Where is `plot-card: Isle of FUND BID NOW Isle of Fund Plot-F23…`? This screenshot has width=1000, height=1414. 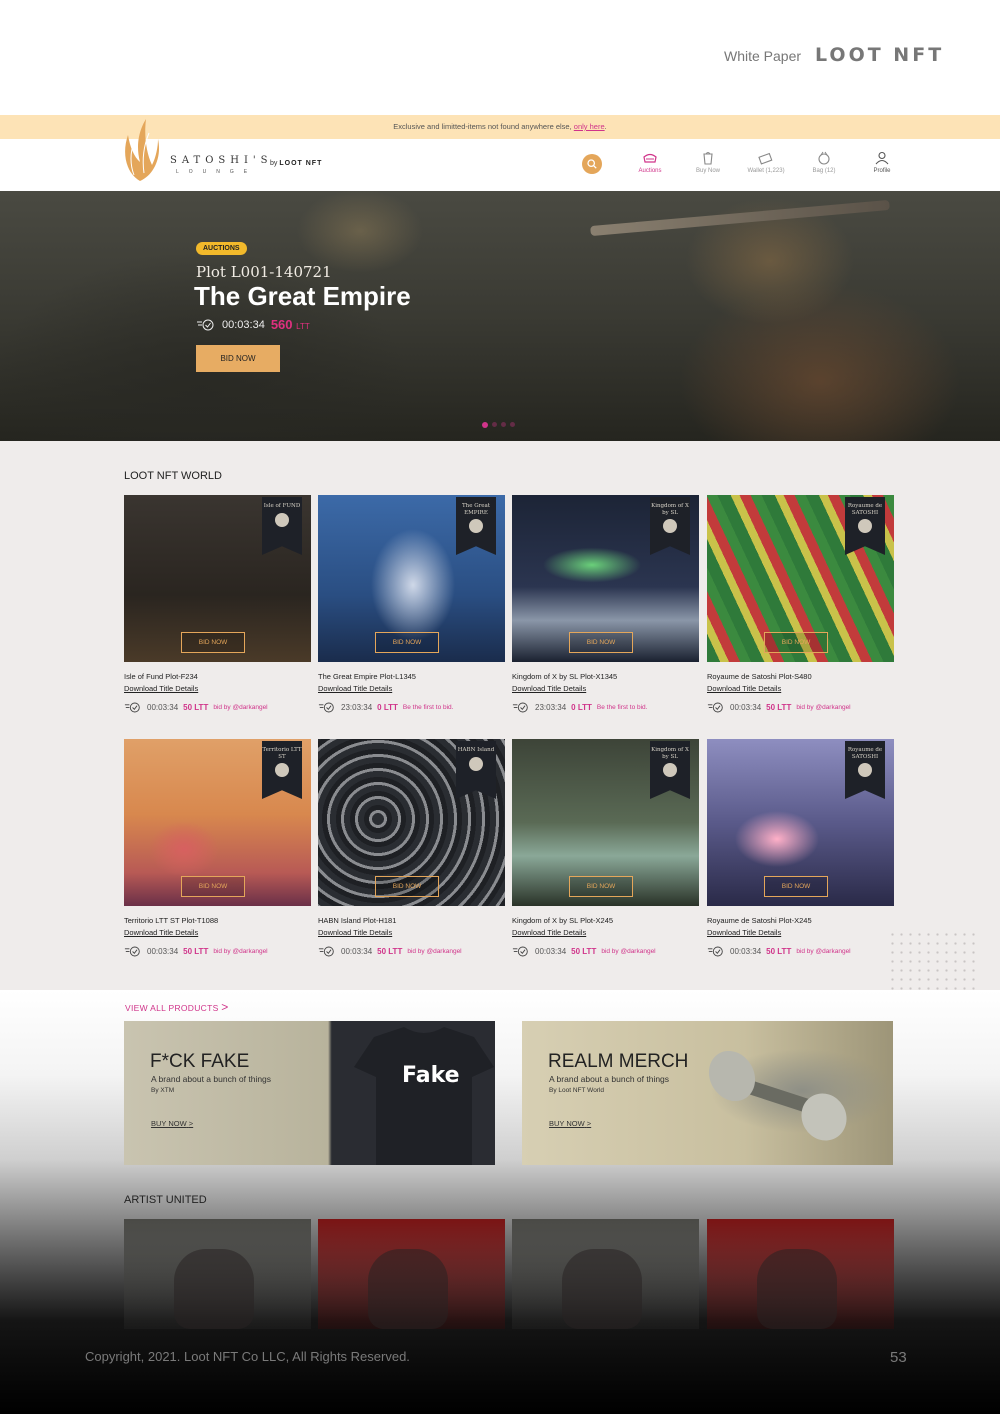 plot-card: Isle of FUND BID NOW Isle of Fund Plot-F23… is located at coordinates (217, 604).